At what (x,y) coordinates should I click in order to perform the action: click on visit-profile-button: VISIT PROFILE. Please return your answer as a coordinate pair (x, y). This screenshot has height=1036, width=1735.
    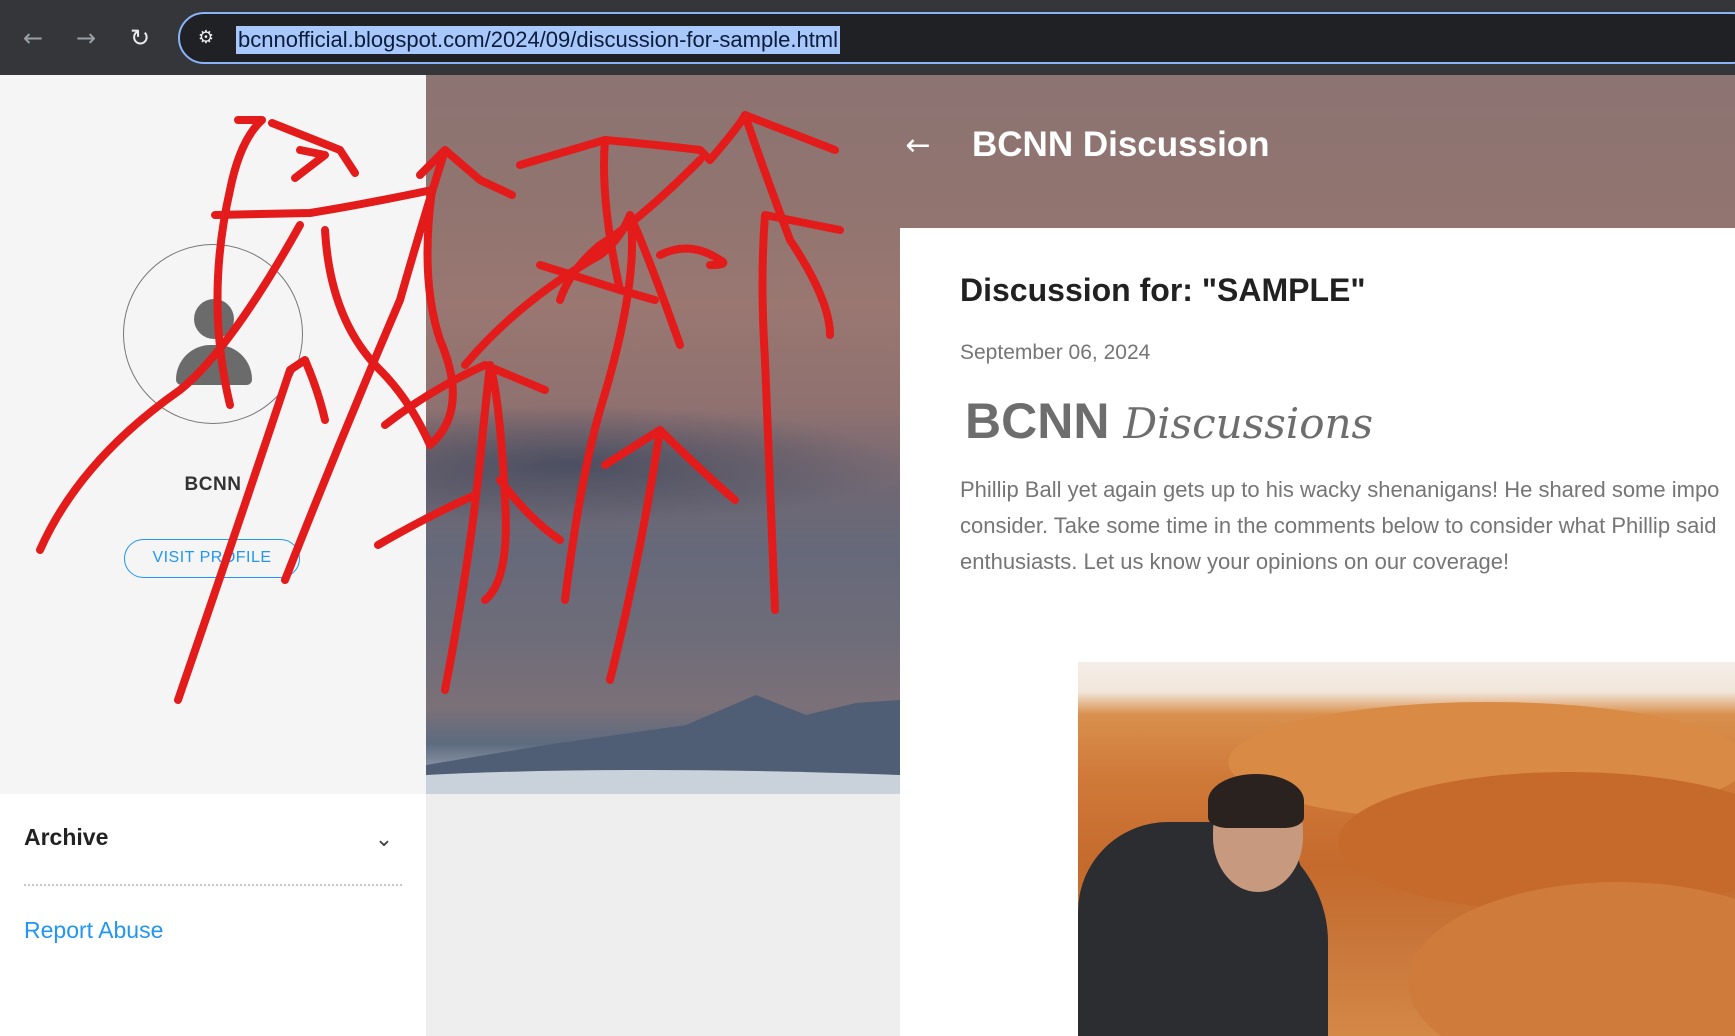
    Looking at the image, I should click on (212, 558).